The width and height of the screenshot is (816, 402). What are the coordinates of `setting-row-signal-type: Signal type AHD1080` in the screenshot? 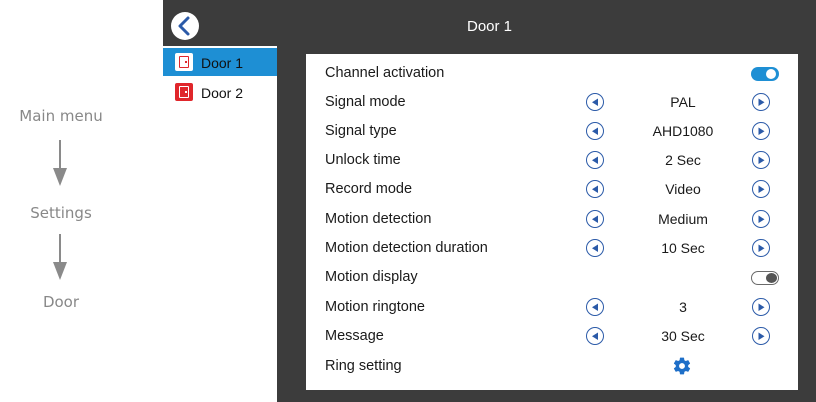 It's located at (552, 130).